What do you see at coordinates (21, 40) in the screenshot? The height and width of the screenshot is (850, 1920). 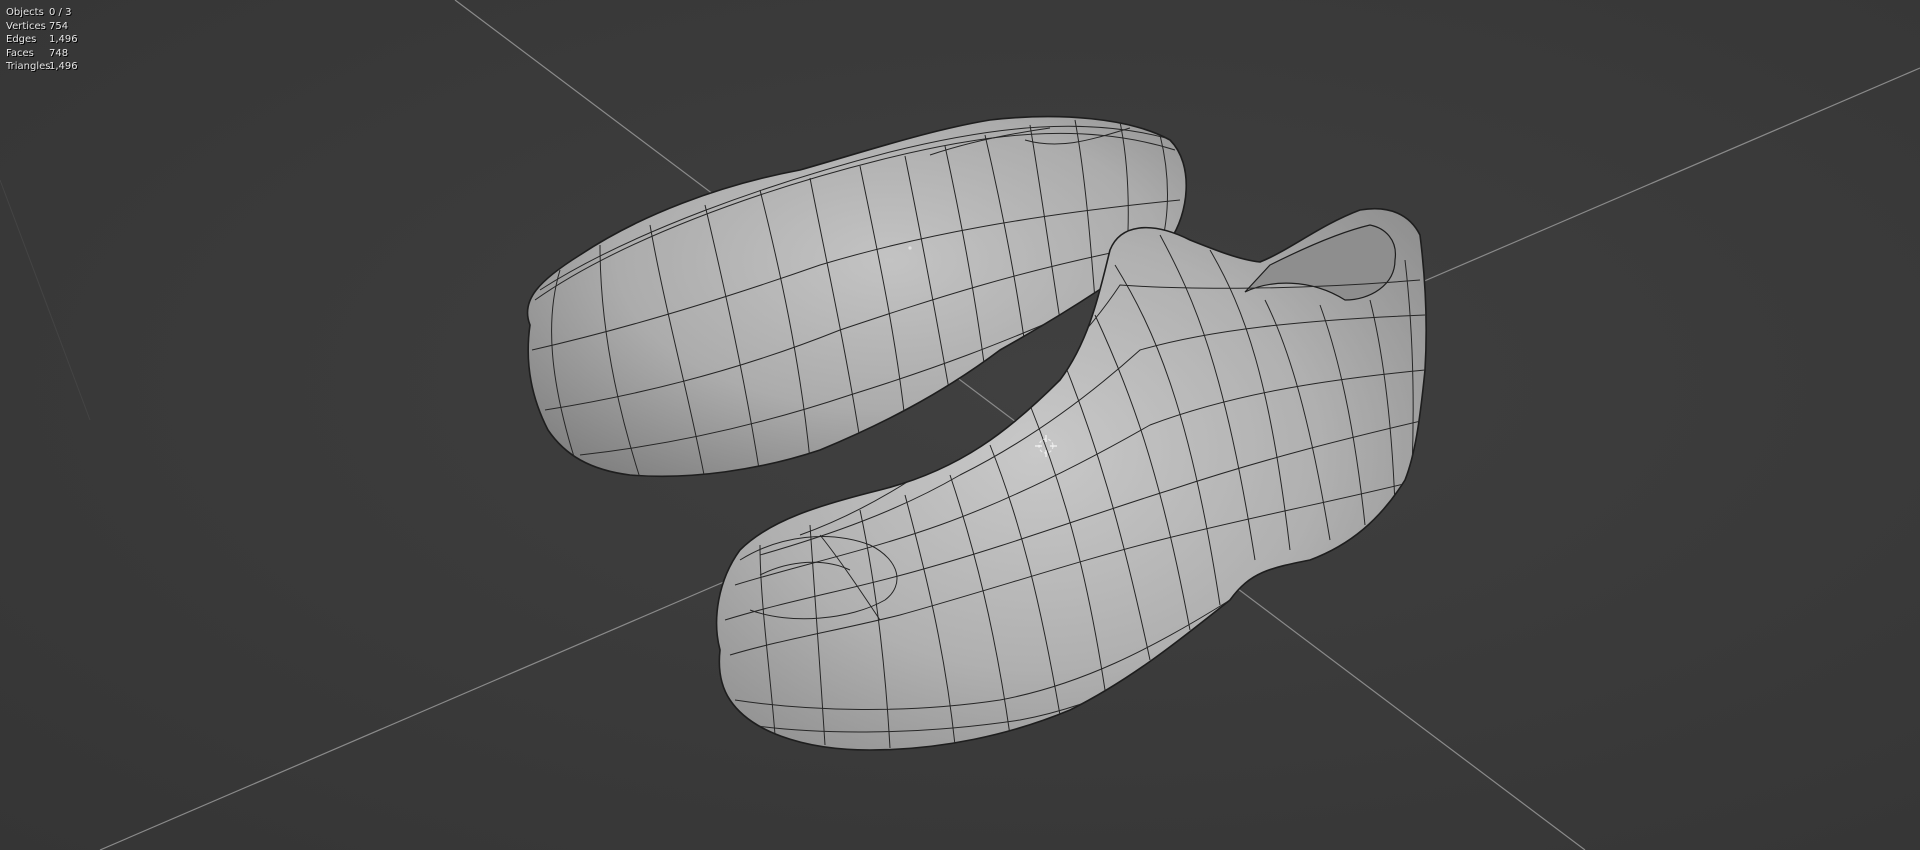 I see `stat-label: Edges` at bounding box center [21, 40].